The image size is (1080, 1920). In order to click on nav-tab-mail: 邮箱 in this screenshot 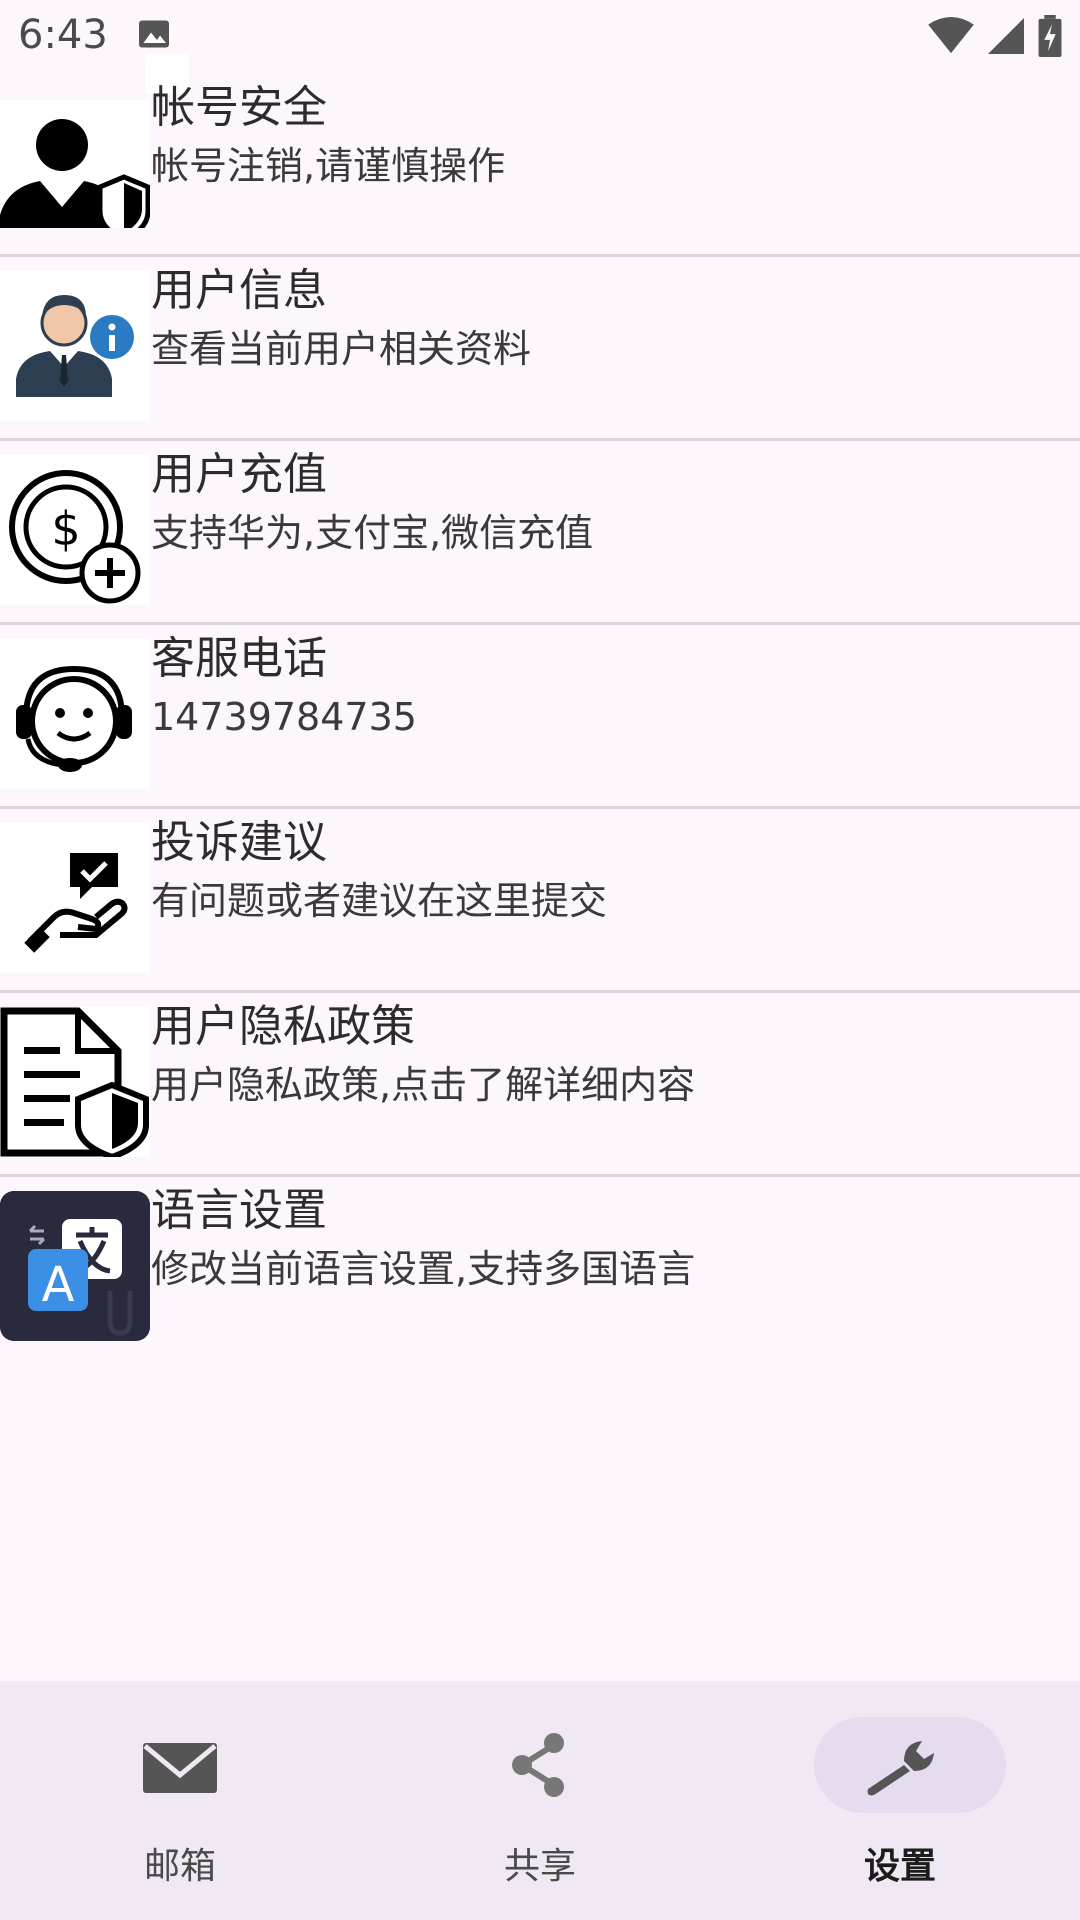, I will do `click(180, 1800)`.